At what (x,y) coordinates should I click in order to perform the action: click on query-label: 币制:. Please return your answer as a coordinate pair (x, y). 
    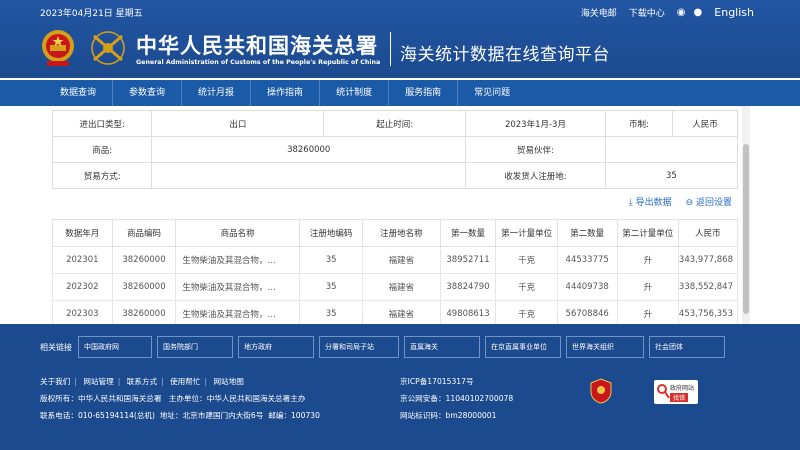
    Looking at the image, I should click on (638, 123).